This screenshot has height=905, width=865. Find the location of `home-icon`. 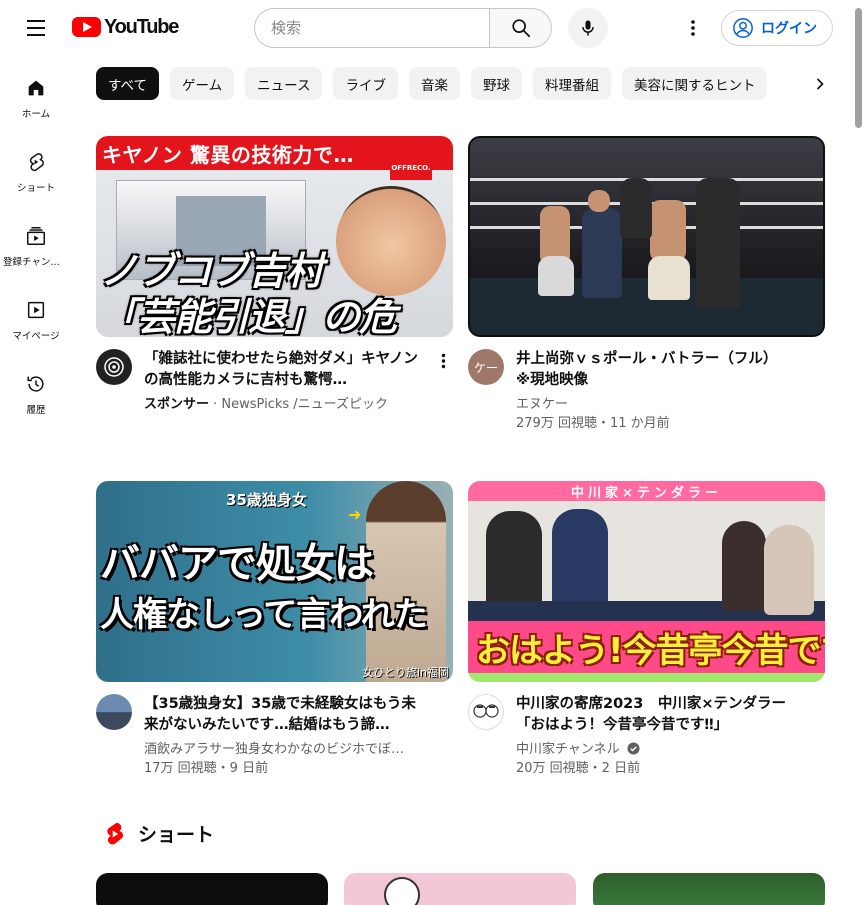

home-icon is located at coordinates (36, 88).